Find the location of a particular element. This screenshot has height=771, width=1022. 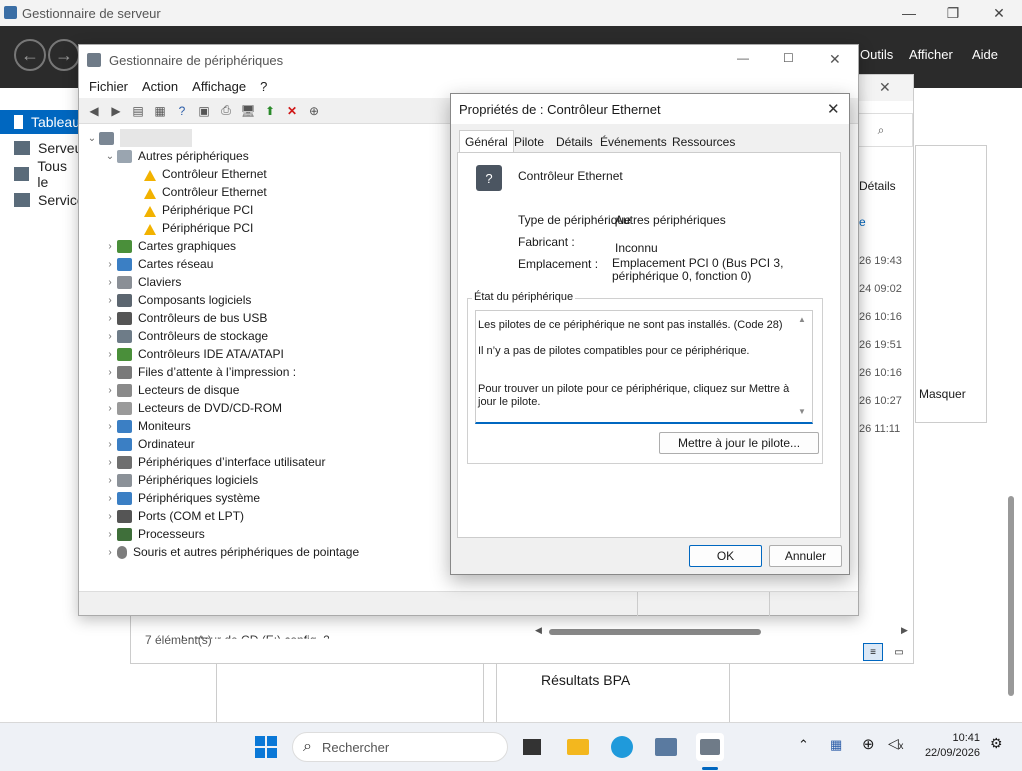

tiles-view-icon: ▭ is located at coordinates (899, 652).